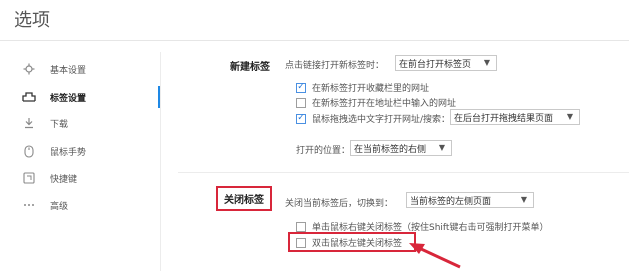 This screenshot has width=629, height=271. I want to click on option-address-new-tab: 在新标签打开在地址栏中输入的网址, so click(376, 102).